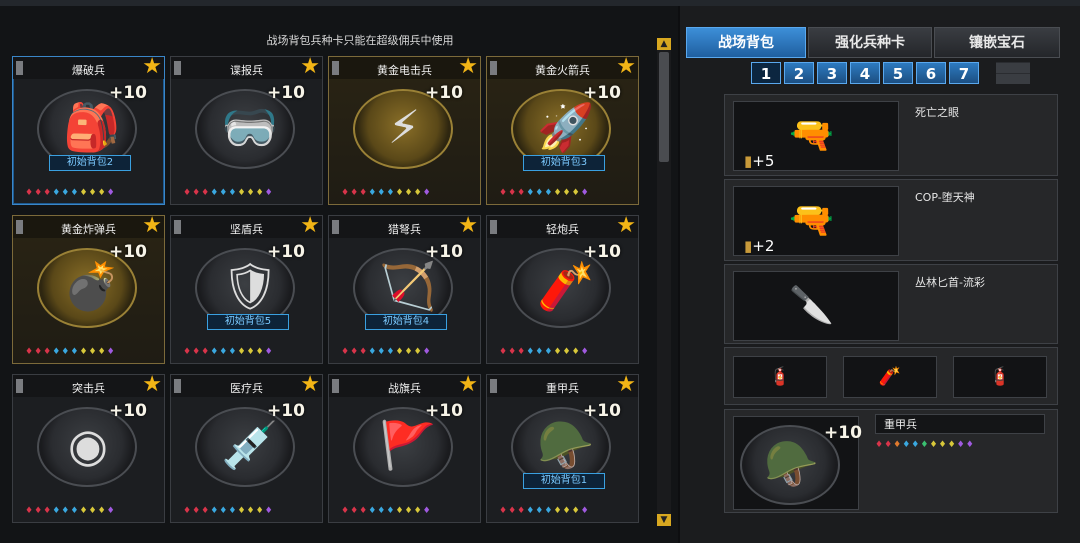 The height and width of the screenshot is (543, 1080). What do you see at coordinates (811, 305) in the screenshot?
I see `knife-icon: 🔪` at bounding box center [811, 305].